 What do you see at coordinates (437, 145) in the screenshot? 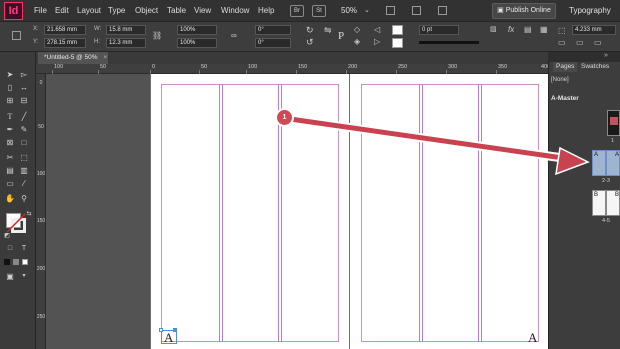
I see `callout-arrow` at bounding box center [437, 145].